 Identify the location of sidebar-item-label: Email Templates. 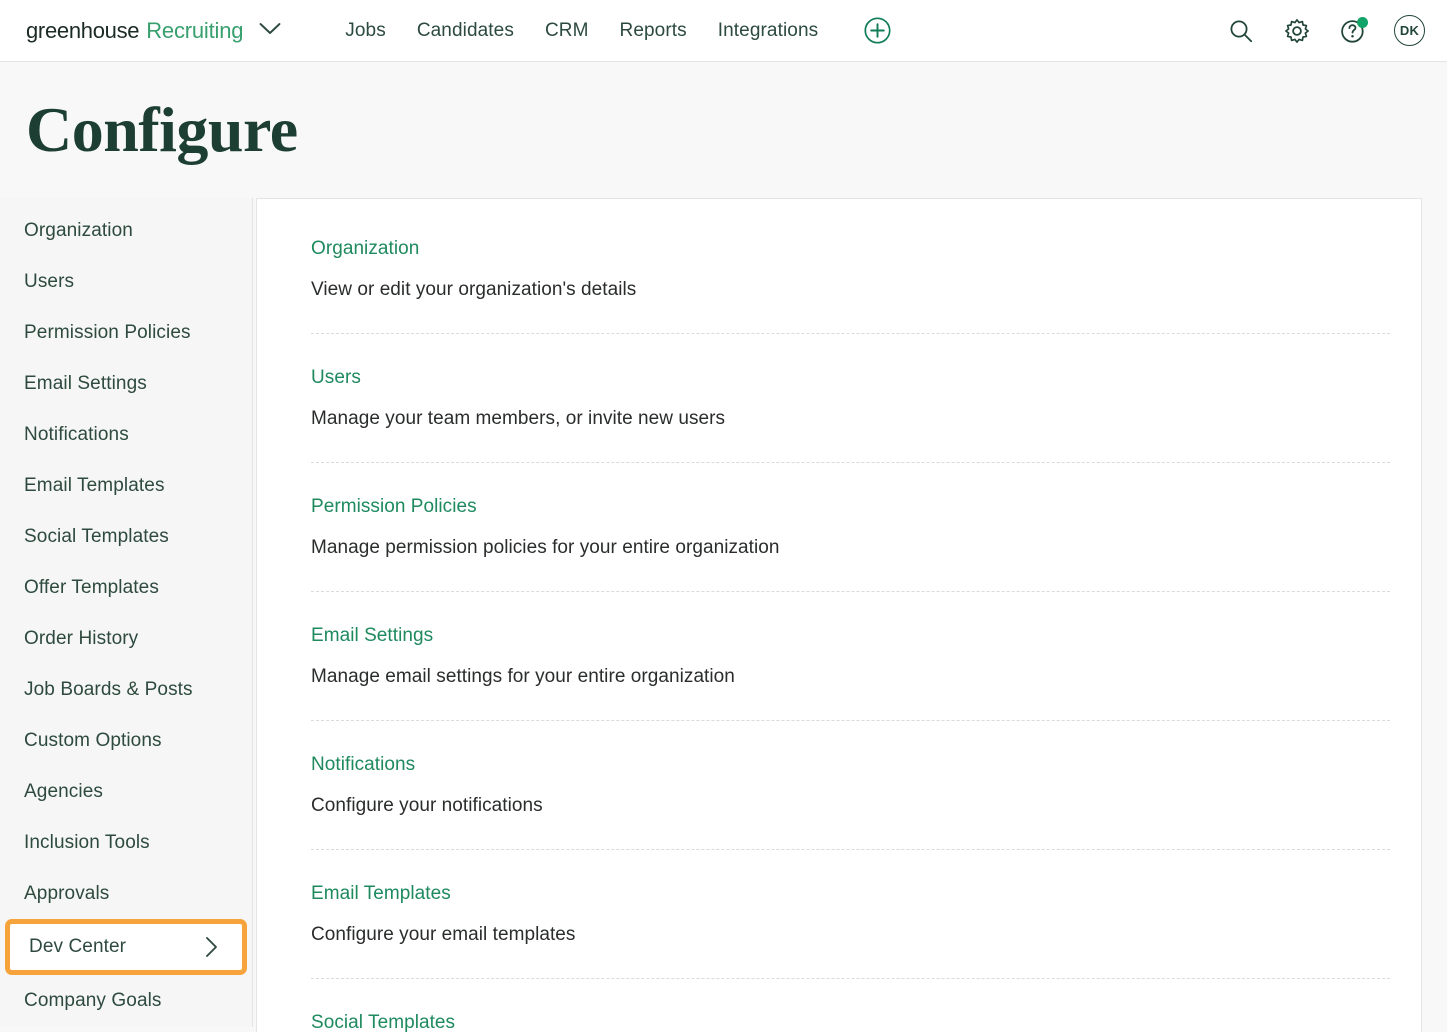
(94, 485).